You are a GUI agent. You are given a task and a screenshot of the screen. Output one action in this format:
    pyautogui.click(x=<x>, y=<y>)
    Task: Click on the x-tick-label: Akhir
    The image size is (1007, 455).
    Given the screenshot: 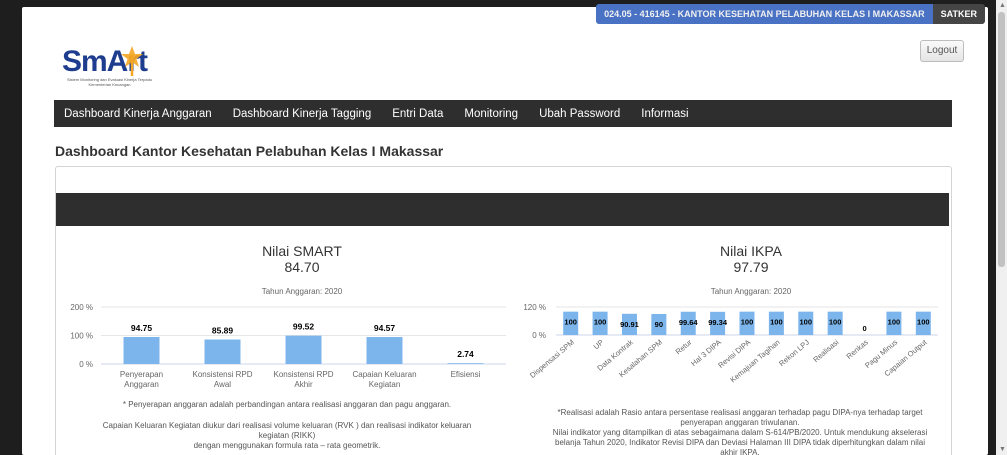 What is the action you would take?
    pyautogui.click(x=303, y=384)
    